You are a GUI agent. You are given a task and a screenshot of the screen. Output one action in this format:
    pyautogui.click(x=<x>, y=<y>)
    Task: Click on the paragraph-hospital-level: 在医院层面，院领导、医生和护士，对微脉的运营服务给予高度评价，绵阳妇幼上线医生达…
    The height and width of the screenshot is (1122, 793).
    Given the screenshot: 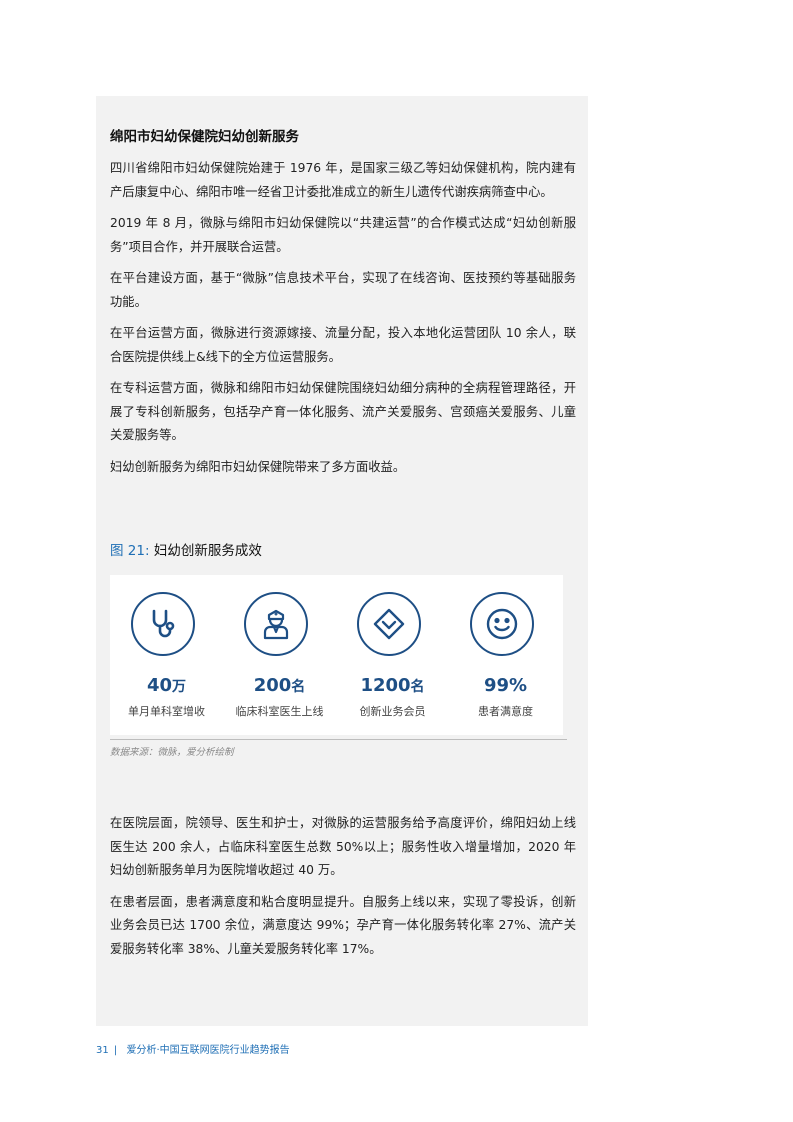 What is the action you would take?
    pyautogui.click(x=343, y=846)
    